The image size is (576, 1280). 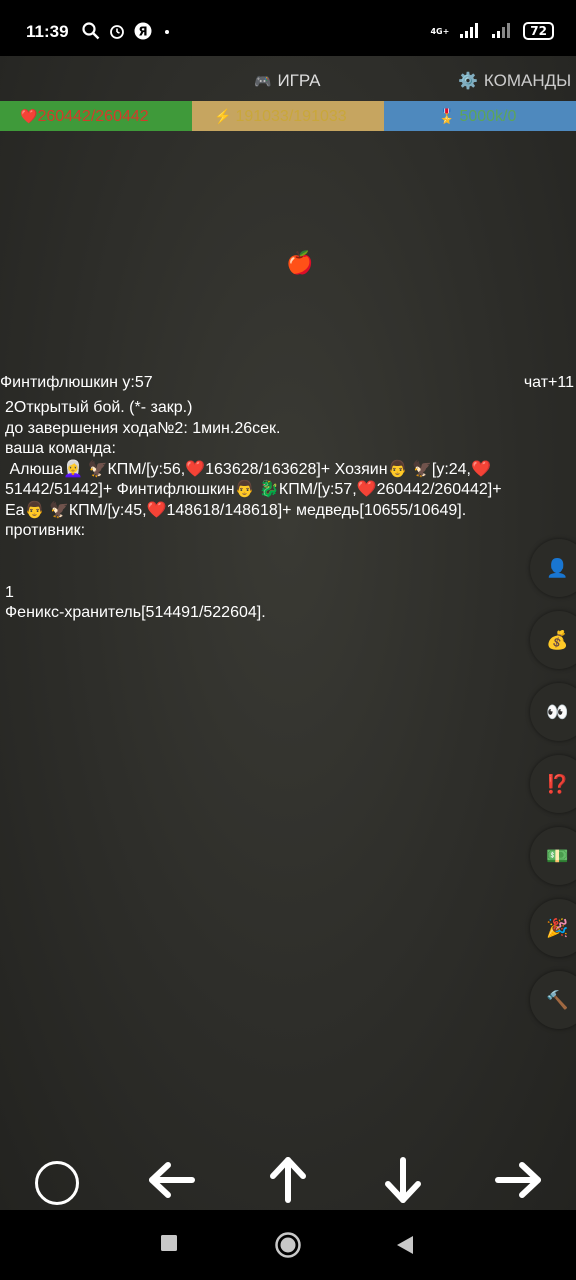 I want to click on hp-bar: ❤️260442/260442, so click(x=96, y=116).